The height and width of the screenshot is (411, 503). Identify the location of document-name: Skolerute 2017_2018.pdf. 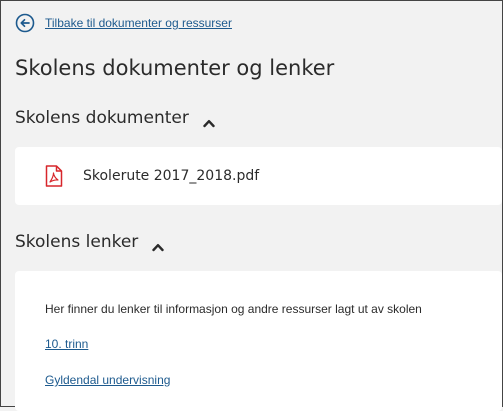
(171, 176).